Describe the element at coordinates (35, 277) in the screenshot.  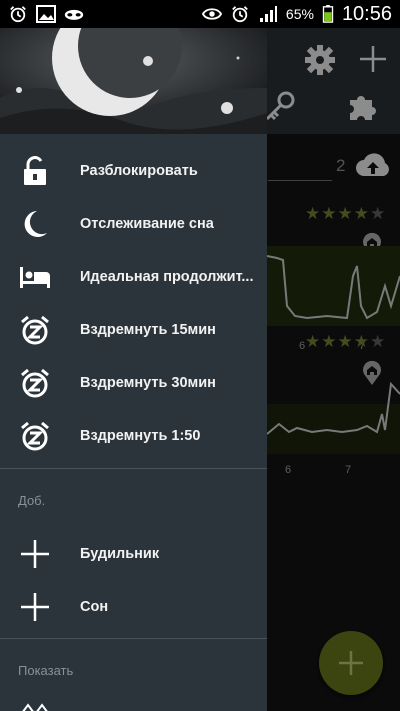
I see `bed-icon` at that location.